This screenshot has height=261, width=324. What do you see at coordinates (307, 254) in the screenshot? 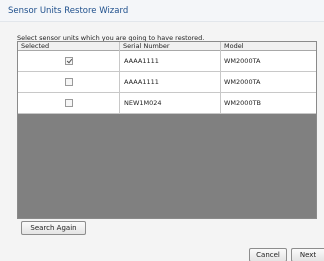
I see `next-button: Next` at bounding box center [307, 254].